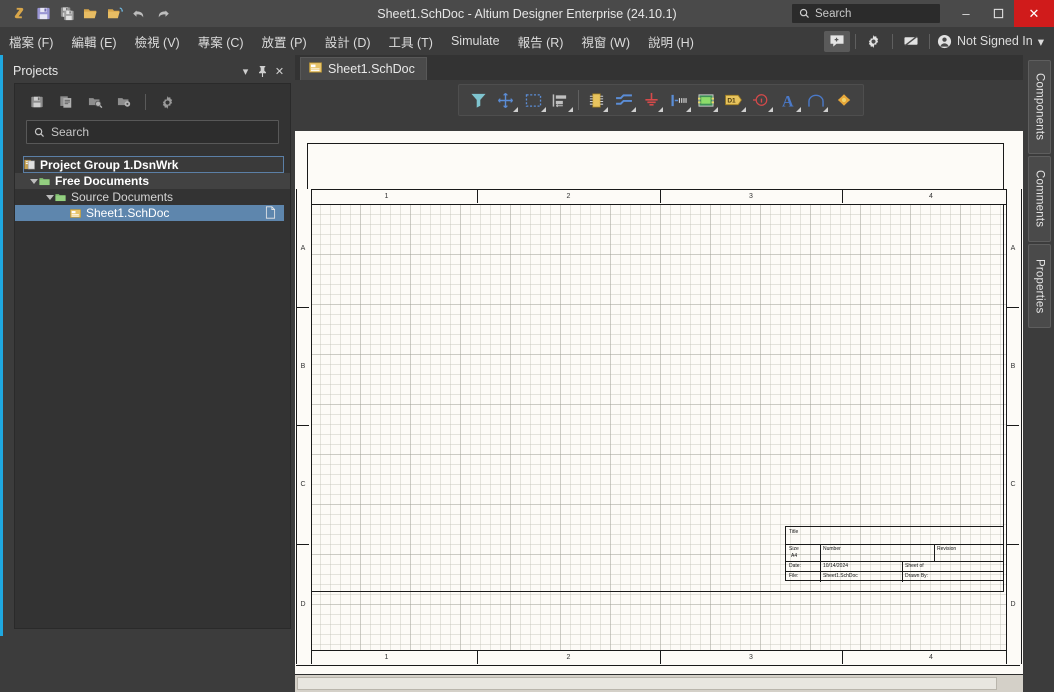 This screenshot has width=1054, height=692. Describe the element at coordinates (115, 14) in the screenshot. I see `open-project-folder-icon` at that location.